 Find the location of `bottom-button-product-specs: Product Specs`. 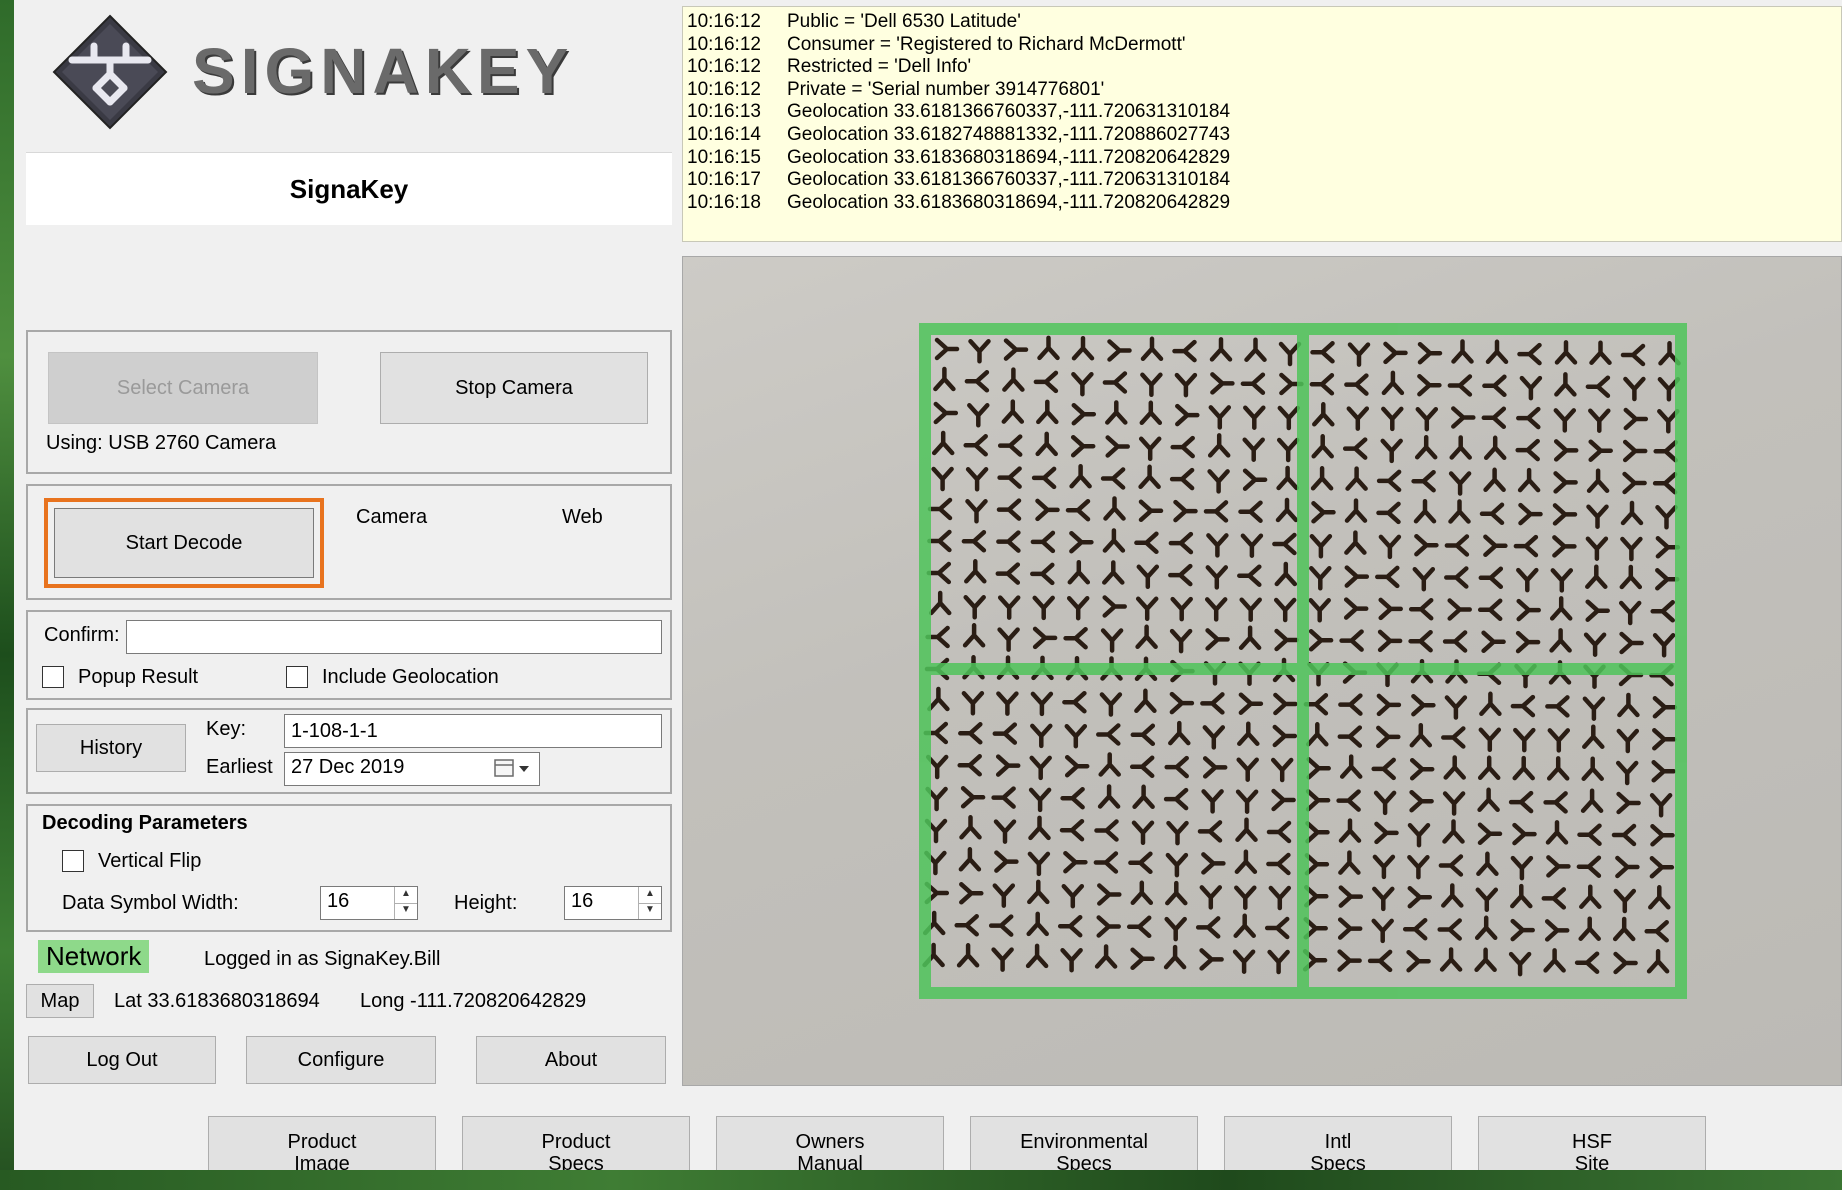

bottom-button-product-specs: Product Specs is located at coordinates (576, 1143).